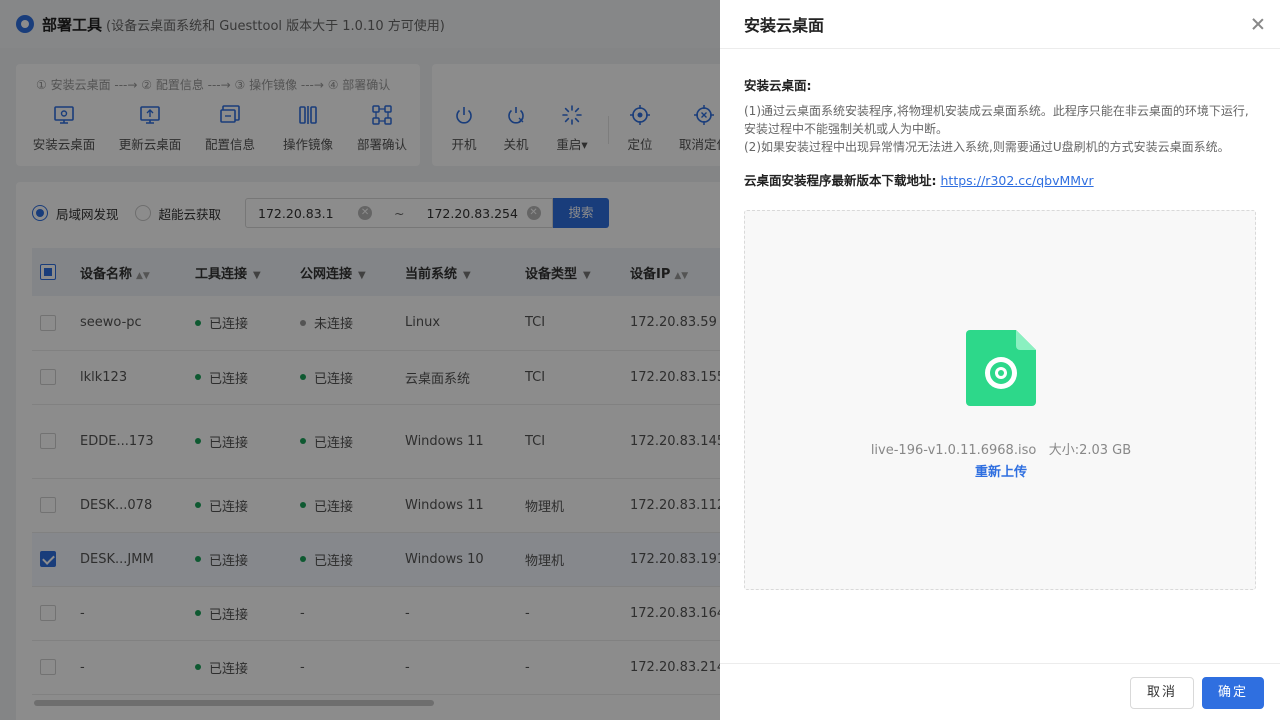 The width and height of the screenshot is (1280, 720). What do you see at coordinates (1090, 450) in the screenshot?
I see `file-size: 大小:2.03 GB` at bounding box center [1090, 450].